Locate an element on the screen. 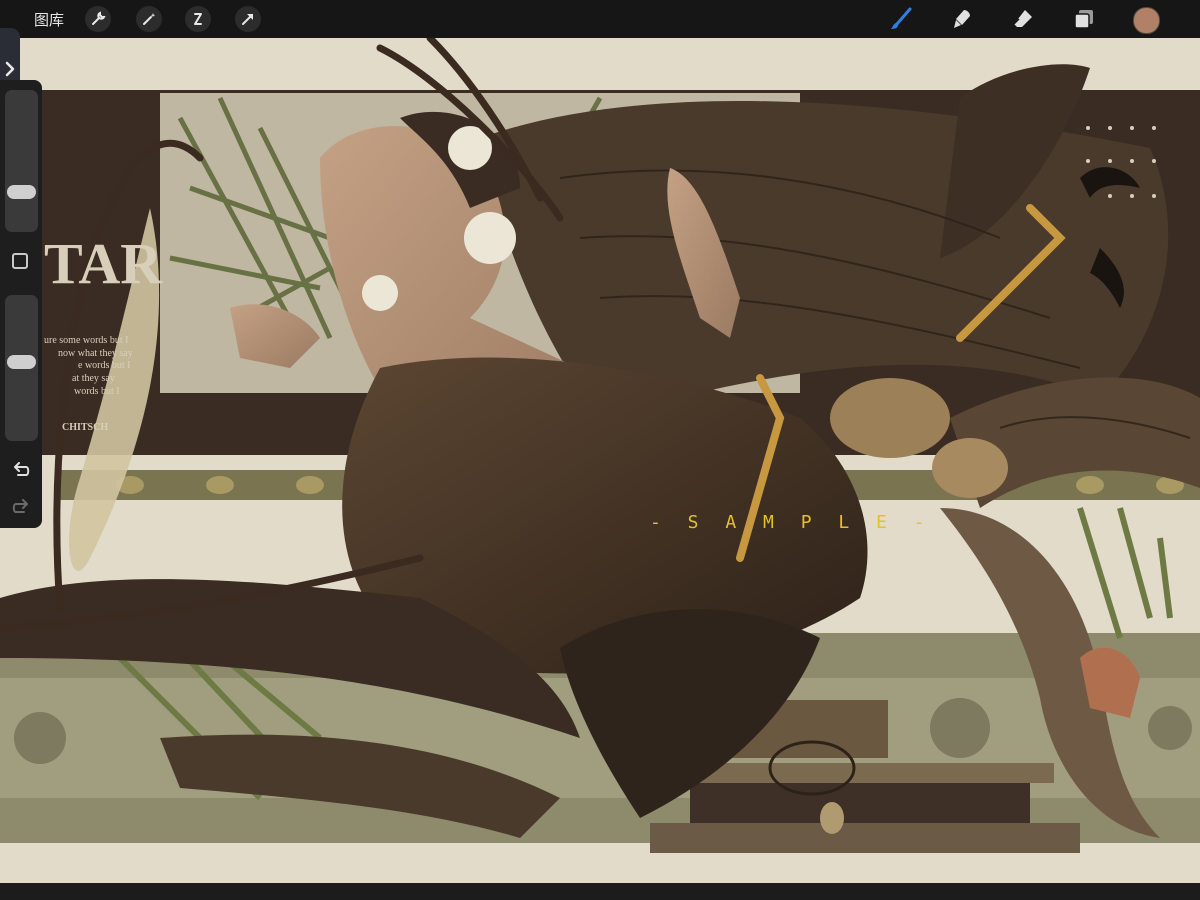  eraser-tool-button is located at coordinates (1023, 19).